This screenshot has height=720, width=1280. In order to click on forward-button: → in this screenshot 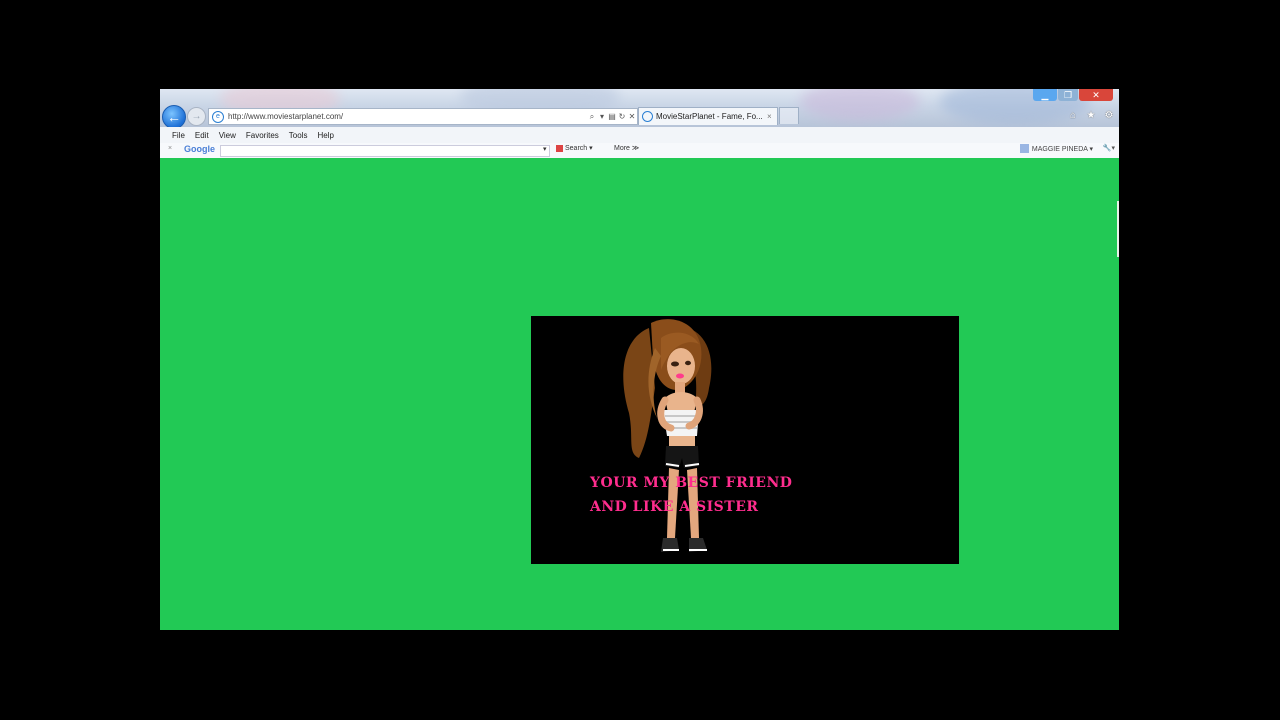, I will do `click(196, 116)`.